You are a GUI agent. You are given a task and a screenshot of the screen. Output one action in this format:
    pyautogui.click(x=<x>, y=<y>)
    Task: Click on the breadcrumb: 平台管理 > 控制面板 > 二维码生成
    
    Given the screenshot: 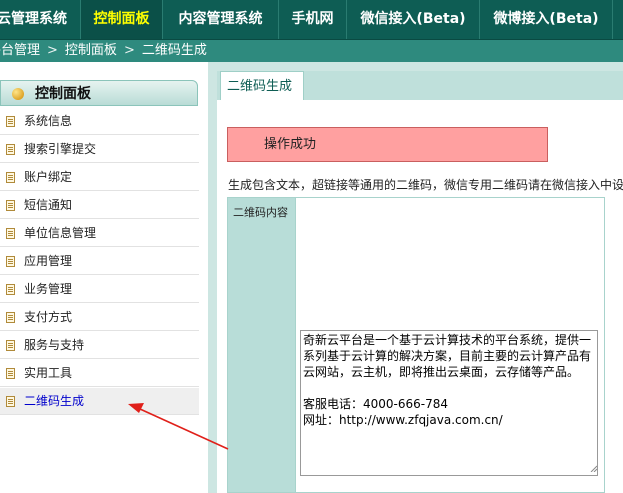 What is the action you would take?
    pyautogui.click(x=311, y=51)
    